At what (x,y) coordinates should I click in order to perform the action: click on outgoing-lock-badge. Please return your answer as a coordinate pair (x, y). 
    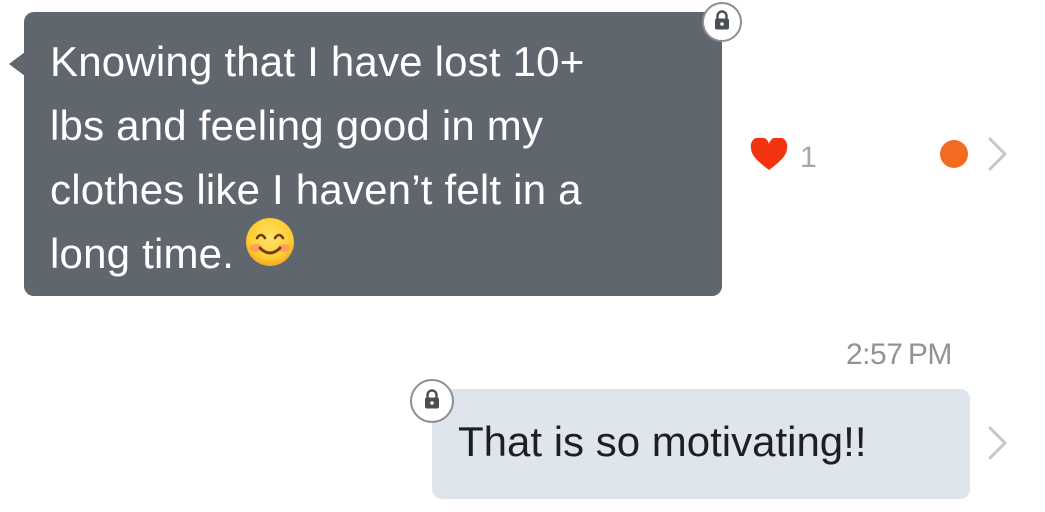
    Looking at the image, I should click on (432, 401).